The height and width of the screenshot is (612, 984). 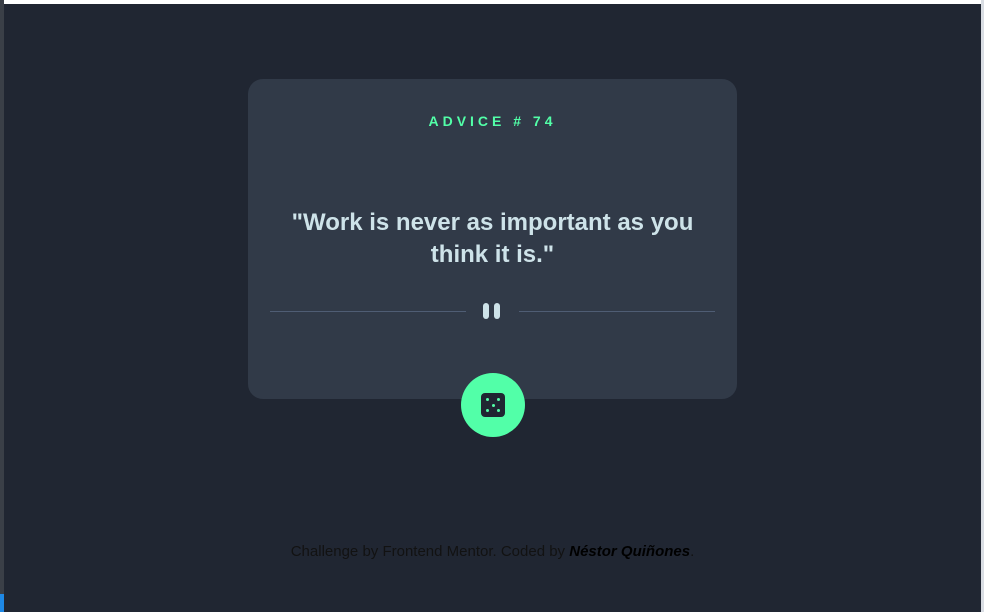 What do you see at coordinates (430, 551) in the screenshot?
I see `attribution-prefix: Challenge by Frontend Mentor. Coded by` at bounding box center [430, 551].